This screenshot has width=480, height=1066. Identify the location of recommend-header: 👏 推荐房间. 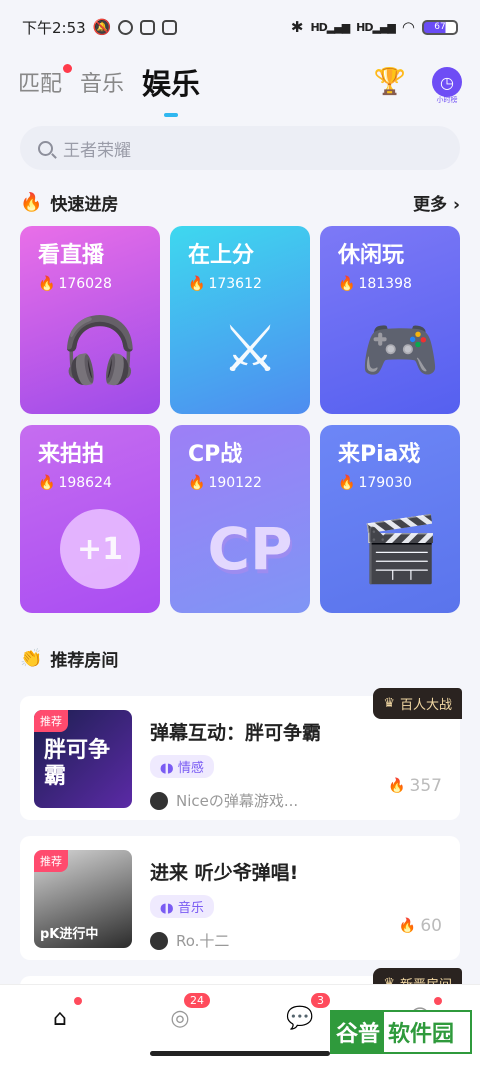
(240, 658).